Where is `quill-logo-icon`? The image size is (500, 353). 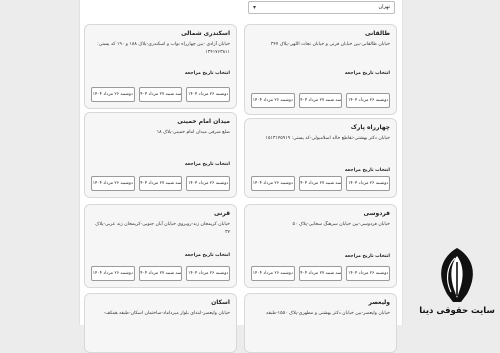 quill-logo-icon is located at coordinates (457, 275).